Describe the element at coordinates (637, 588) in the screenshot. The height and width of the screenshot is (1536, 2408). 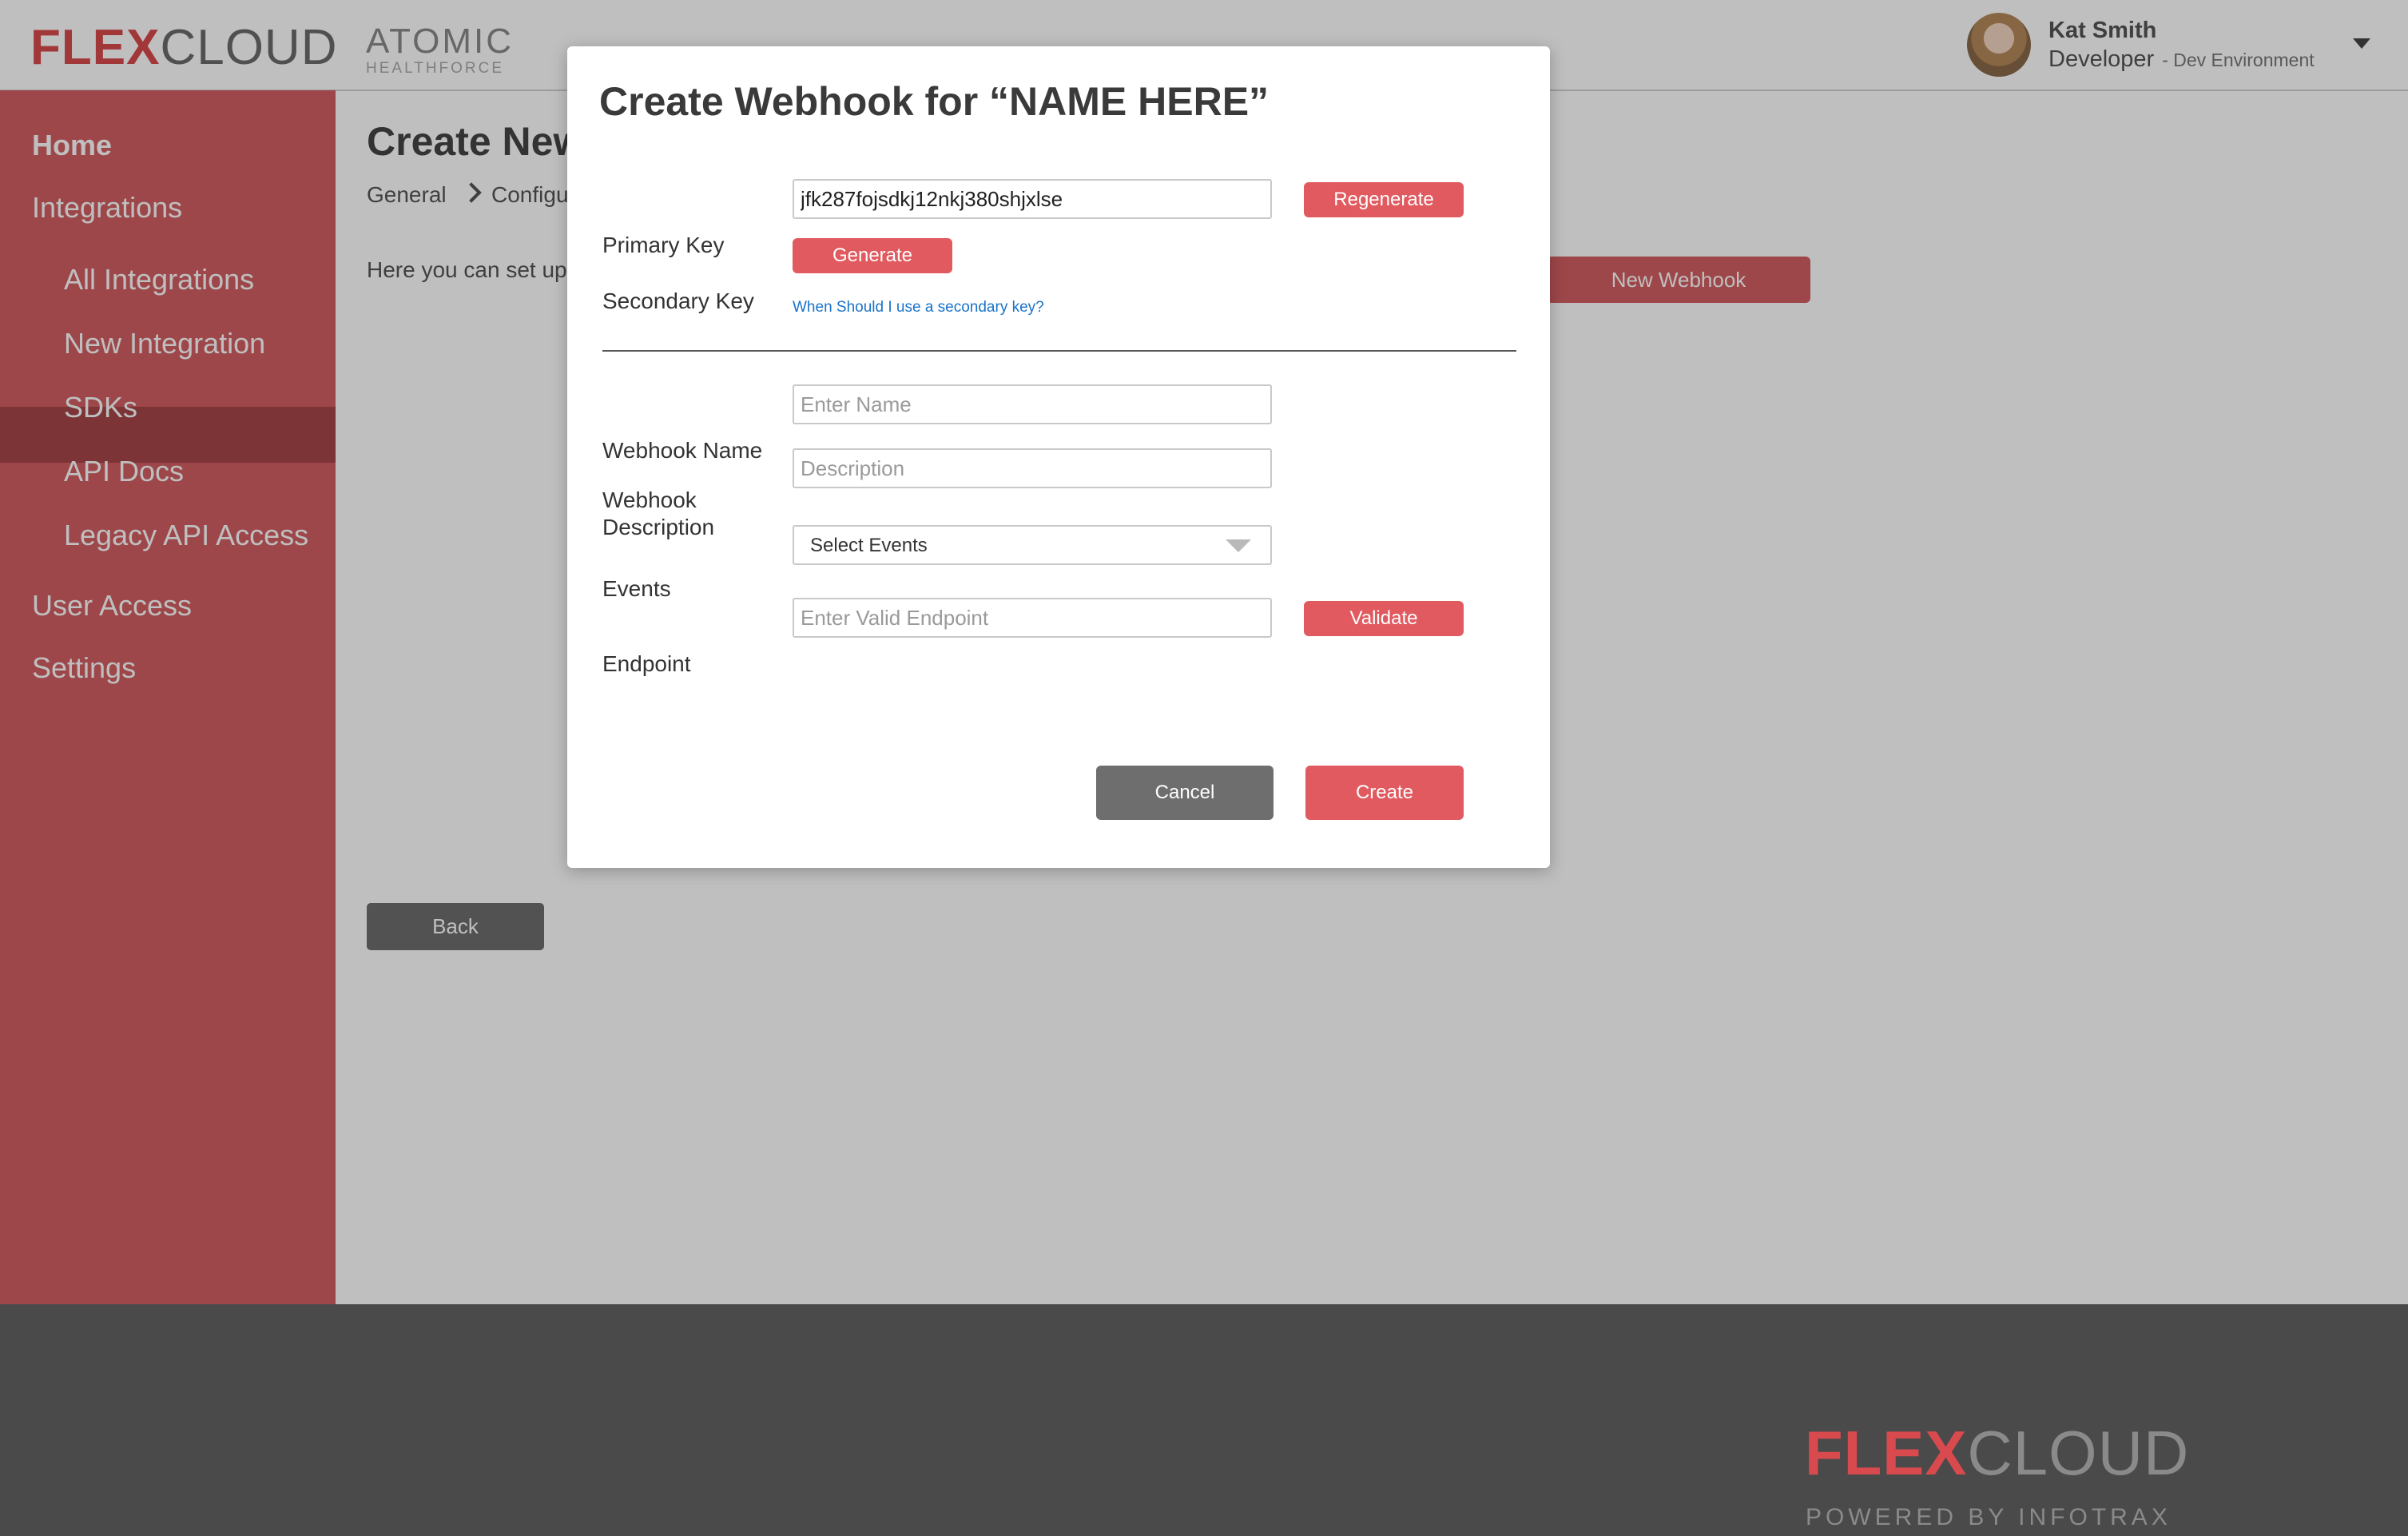
I see `events-label: Events` at that location.